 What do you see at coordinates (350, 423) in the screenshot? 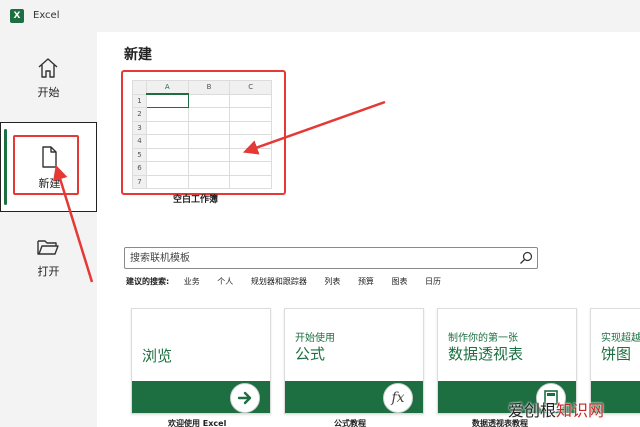
I see `template-caption: 公式教程` at bounding box center [350, 423].